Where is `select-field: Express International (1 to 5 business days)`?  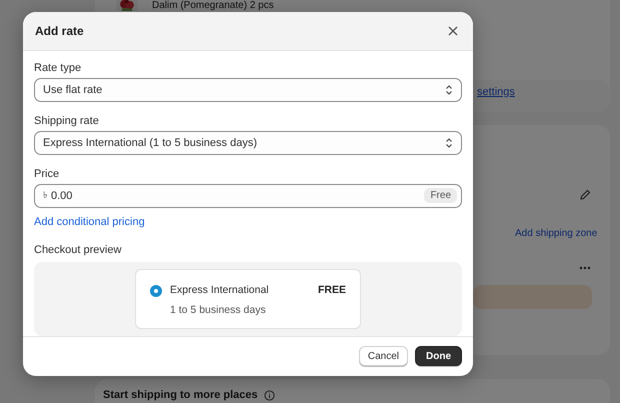
select-field: Express International (1 to 5 business days) is located at coordinates (248, 142).